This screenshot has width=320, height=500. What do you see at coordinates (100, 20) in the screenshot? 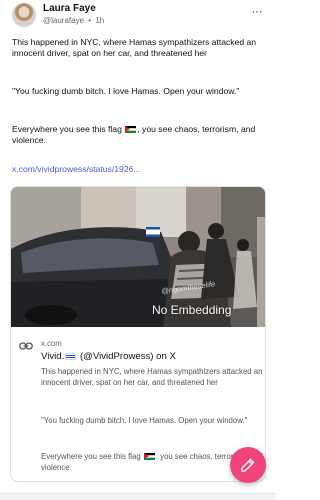
I see `post-time: 1h` at bounding box center [100, 20].